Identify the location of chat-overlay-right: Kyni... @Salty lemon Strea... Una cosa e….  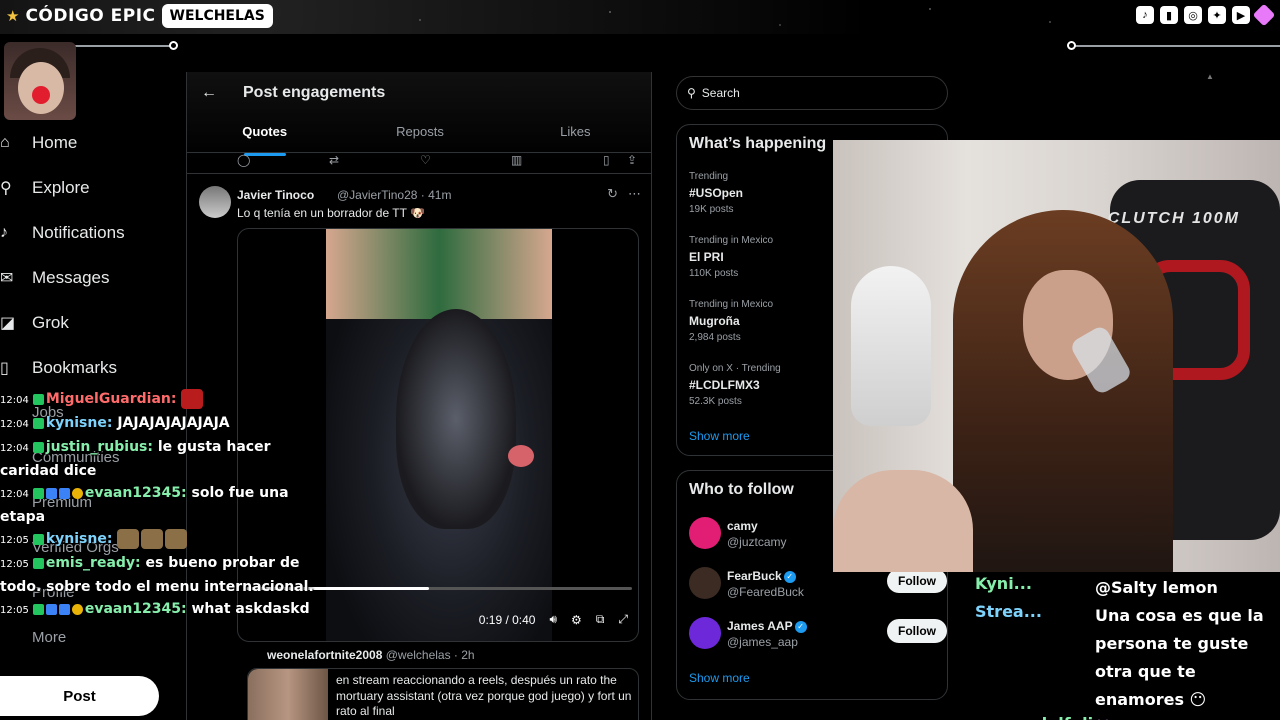
(1127, 647).